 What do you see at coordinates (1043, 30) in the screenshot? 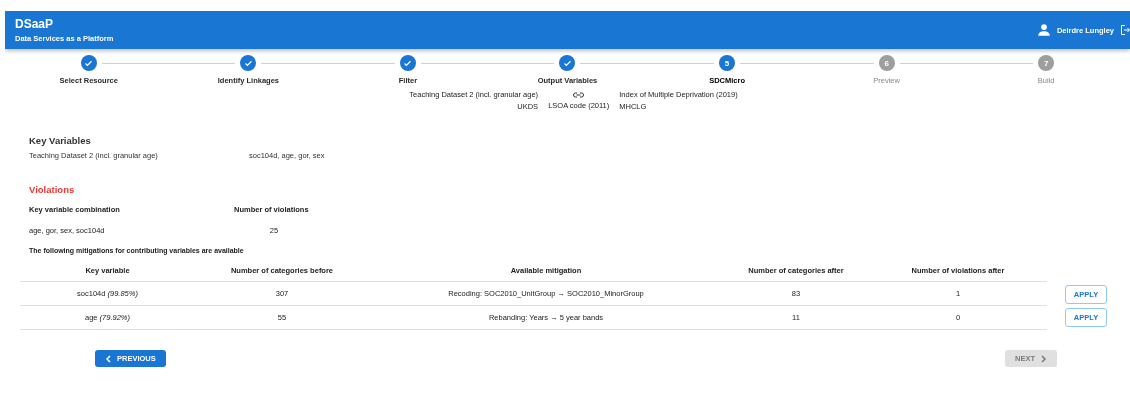
I see `user-icon` at bounding box center [1043, 30].